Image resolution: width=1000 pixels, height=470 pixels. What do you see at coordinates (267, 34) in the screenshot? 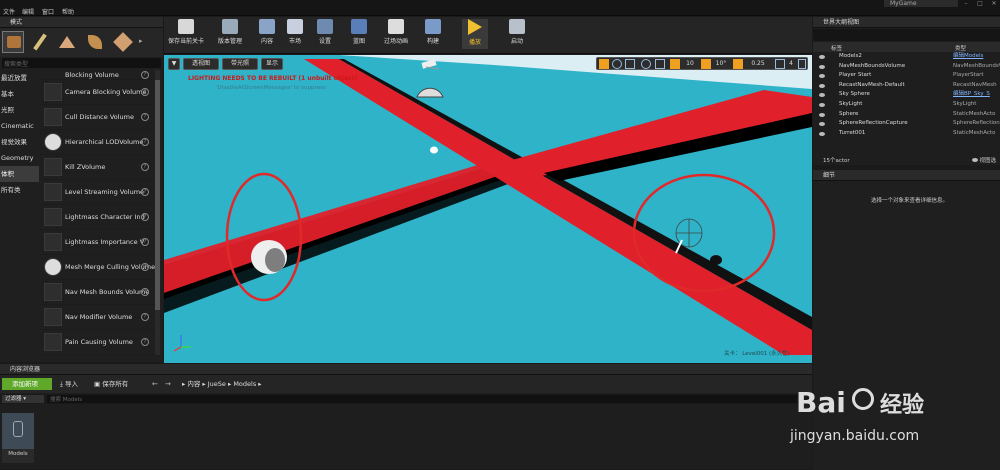
I see `content-button: 内容` at bounding box center [267, 34].